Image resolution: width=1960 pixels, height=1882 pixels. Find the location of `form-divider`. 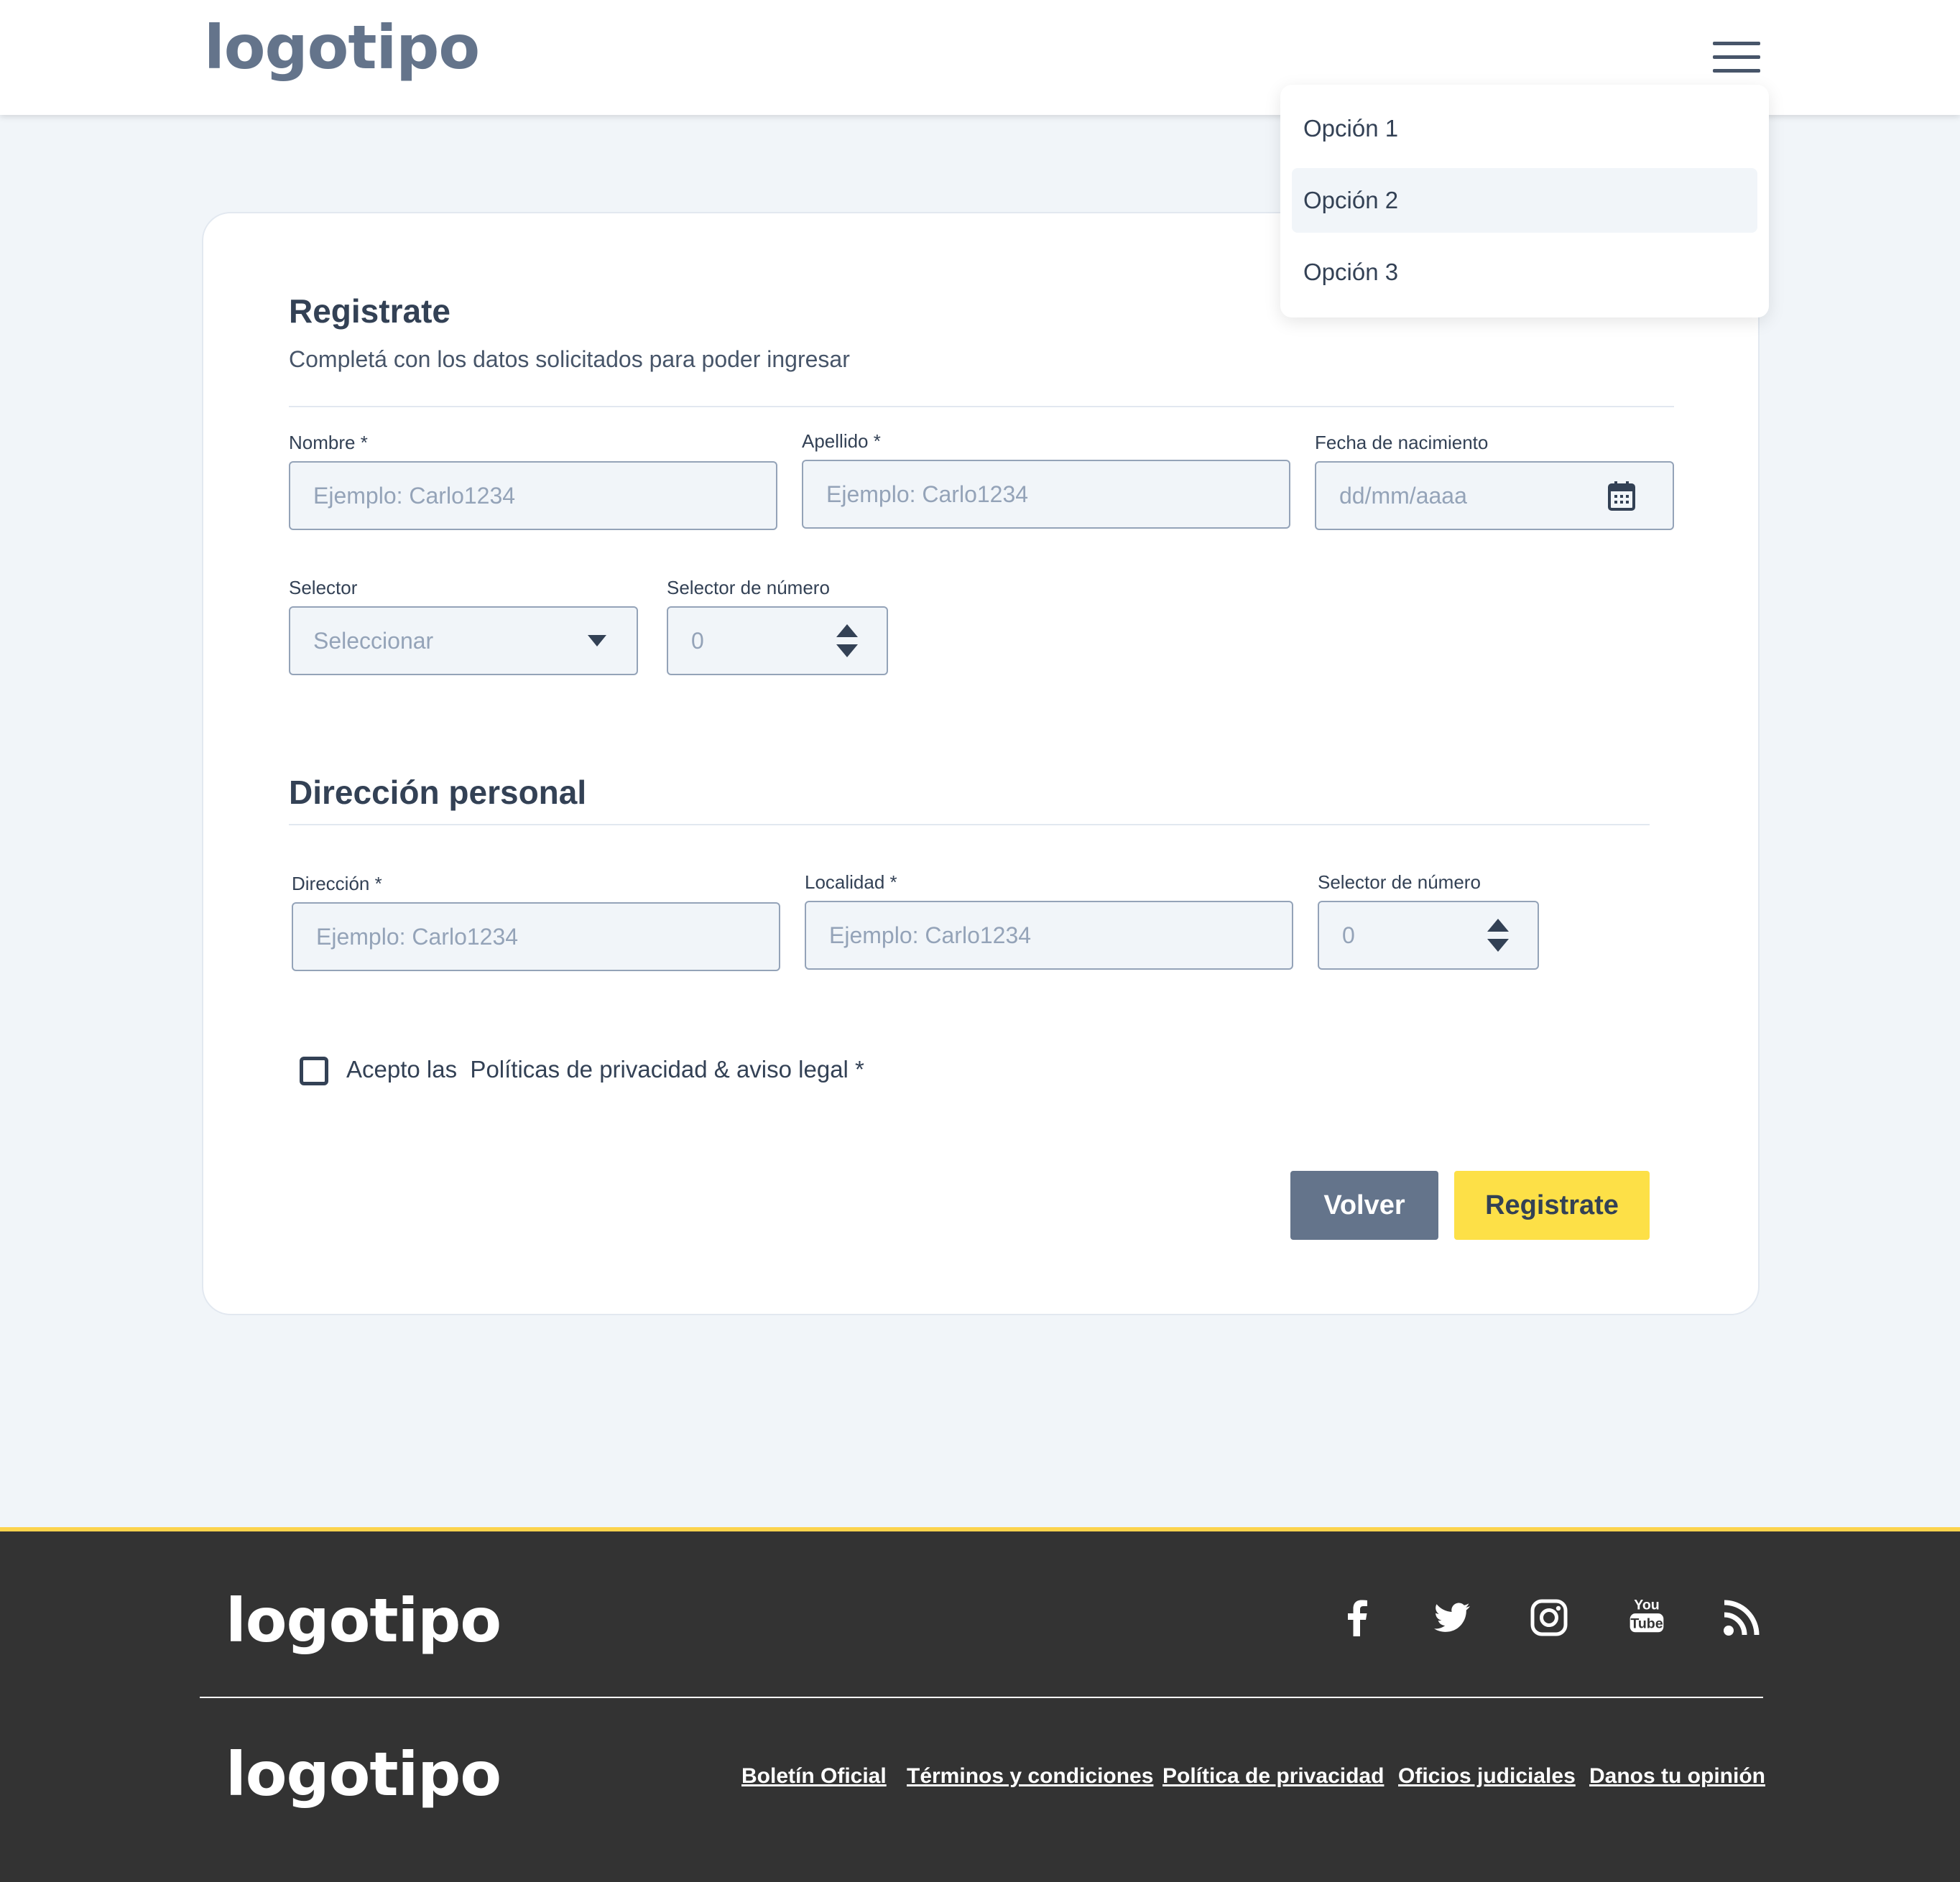

form-divider is located at coordinates (981, 406).